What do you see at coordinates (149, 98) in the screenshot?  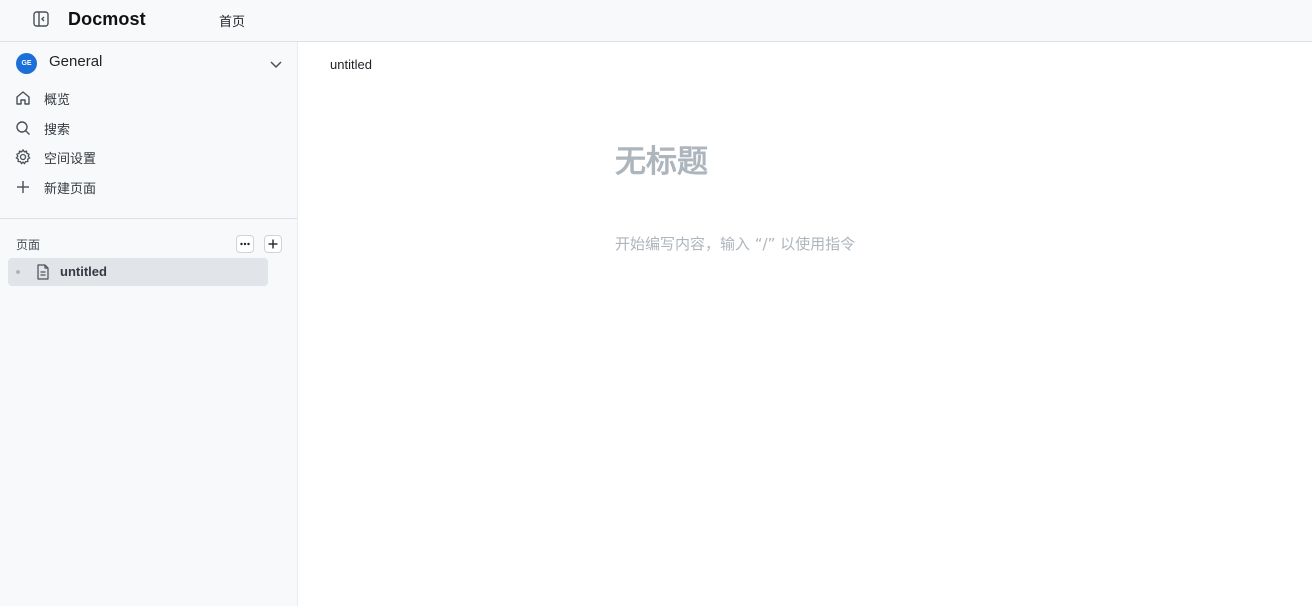 I see `sidebar-item-overview: 概览` at bounding box center [149, 98].